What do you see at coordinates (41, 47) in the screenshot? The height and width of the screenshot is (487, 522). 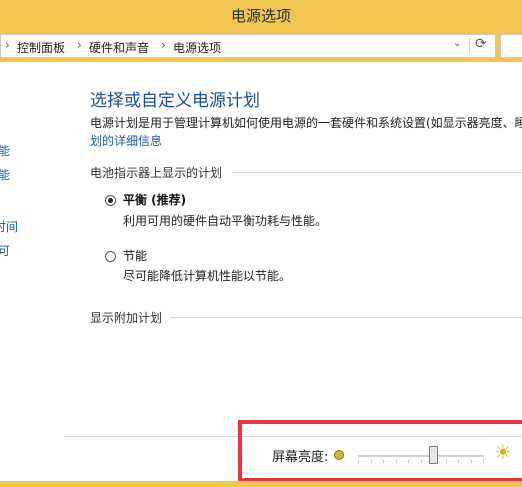 I see `breadcrumb-control-panel: 控制面板` at bounding box center [41, 47].